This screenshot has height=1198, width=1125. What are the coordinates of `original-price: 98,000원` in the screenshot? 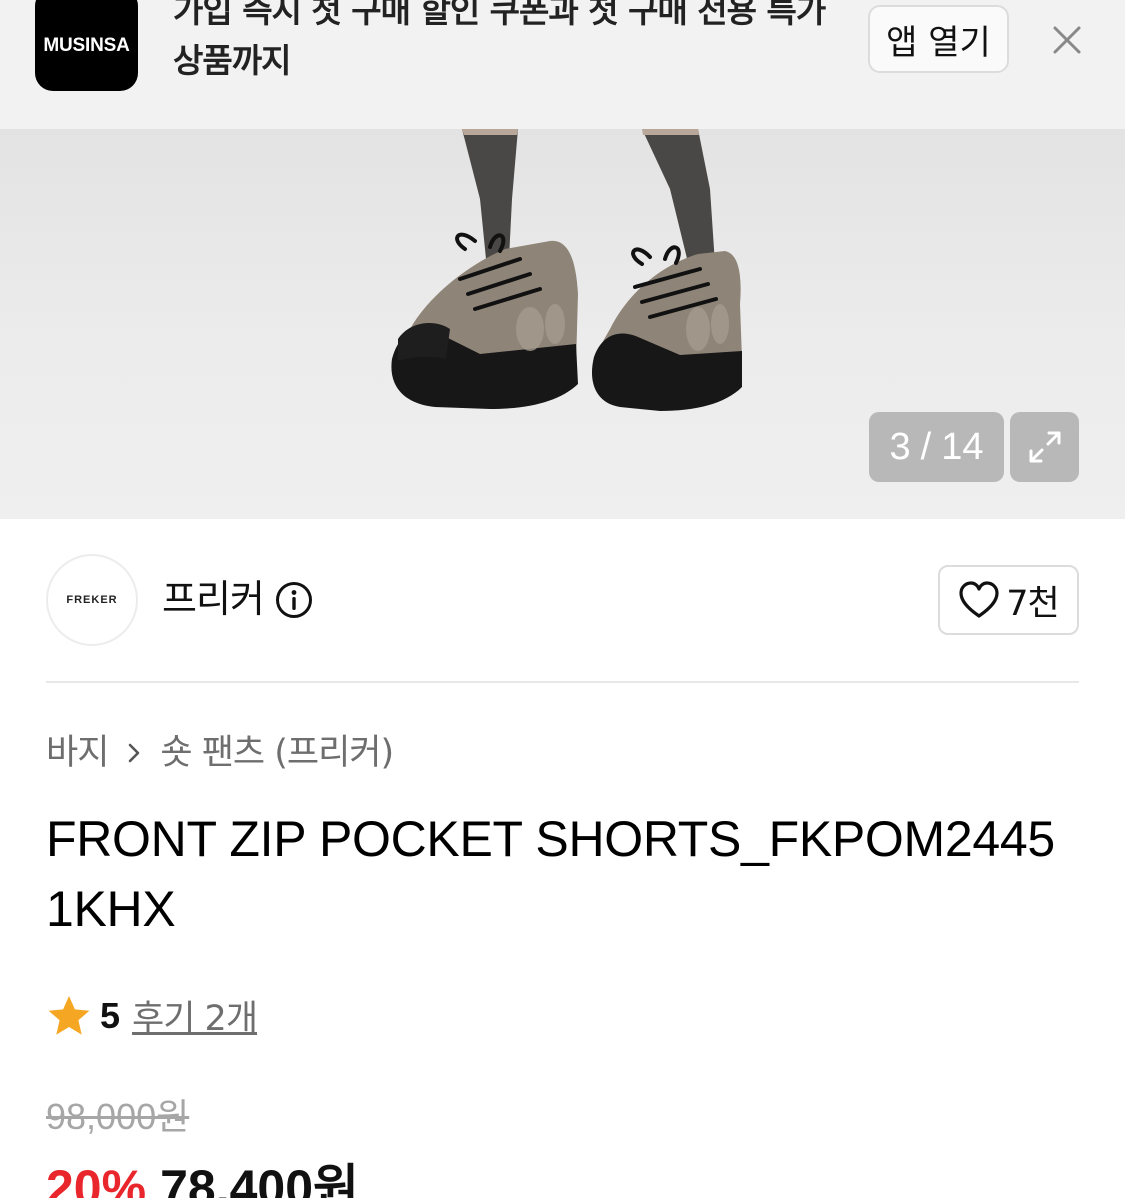 It's located at (118, 1116).